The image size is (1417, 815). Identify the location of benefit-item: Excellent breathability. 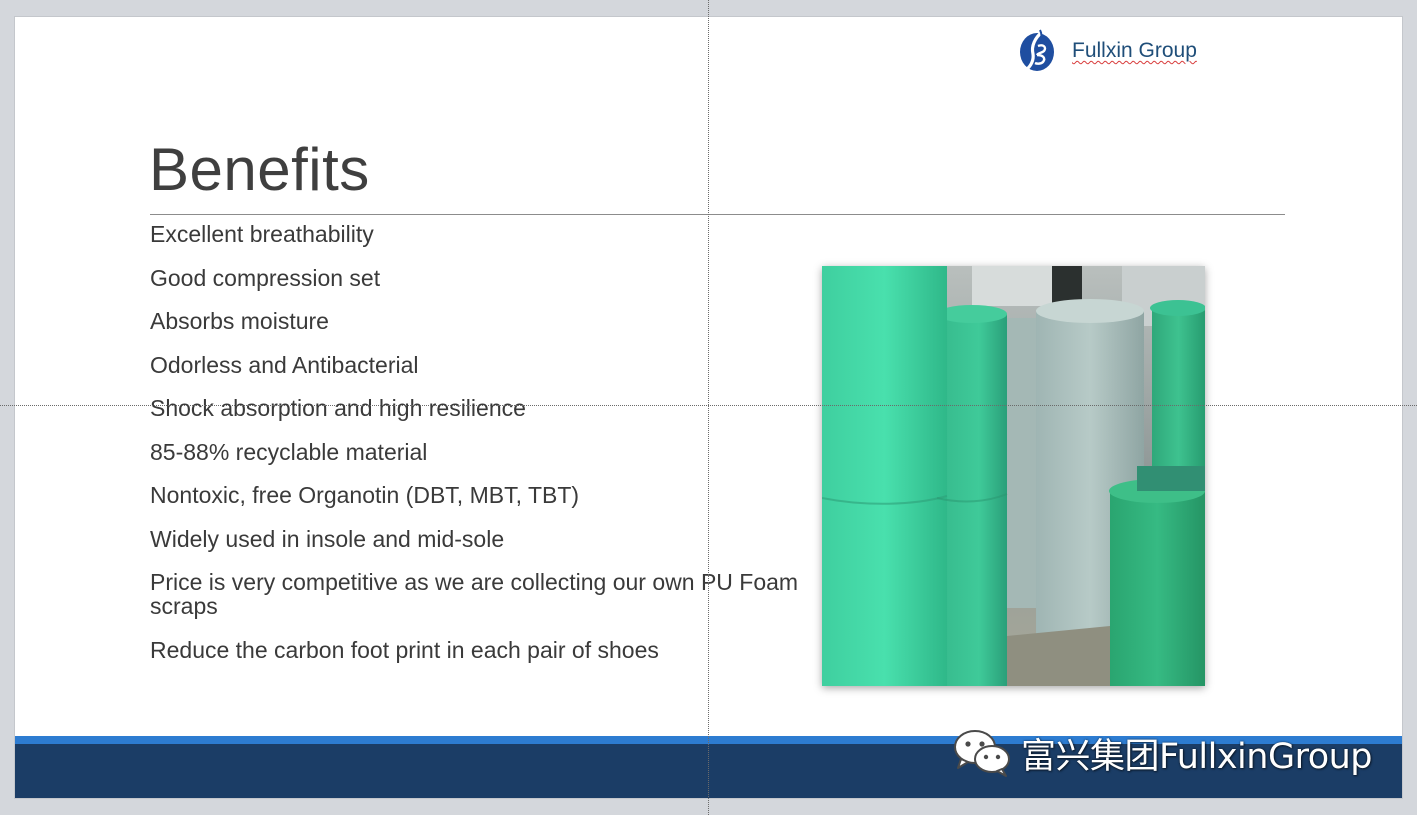
(262, 234).